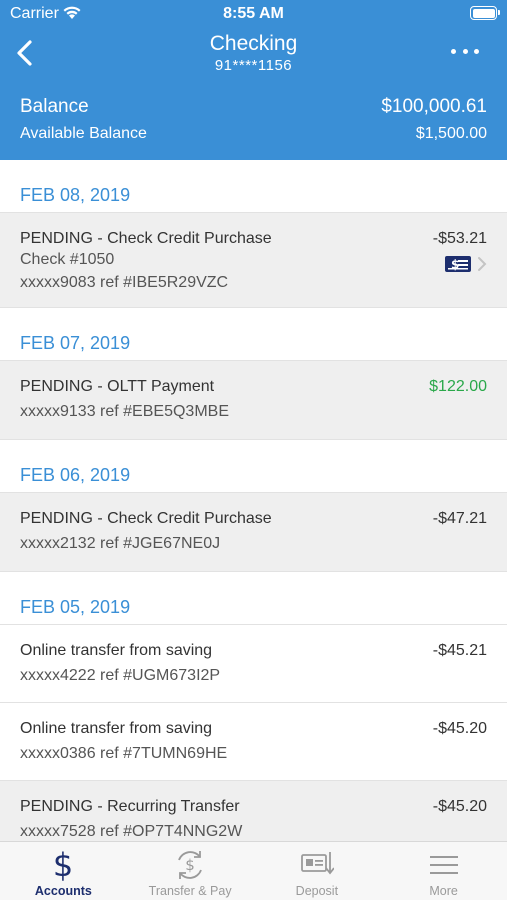  I want to click on tab-label: Deposit, so click(317, 891).